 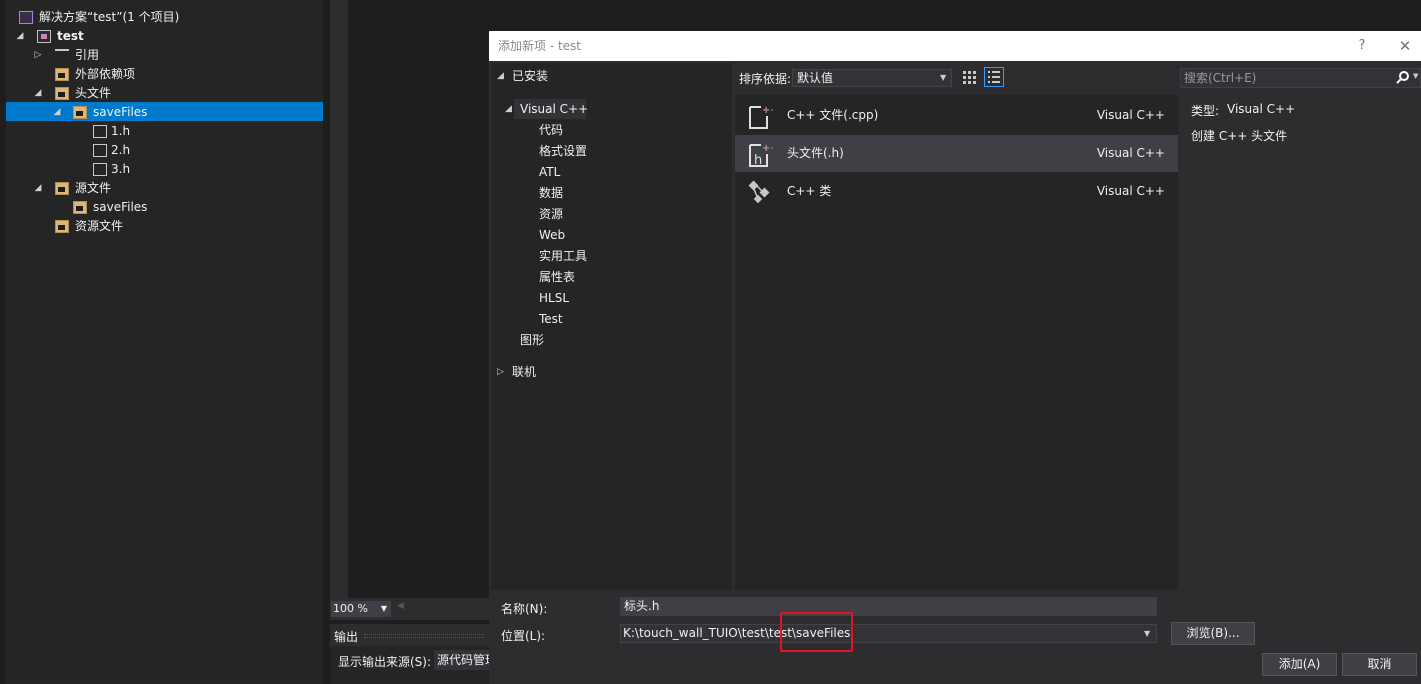 I want to click on category-label: 格式设置, so click(x=563, y=151).